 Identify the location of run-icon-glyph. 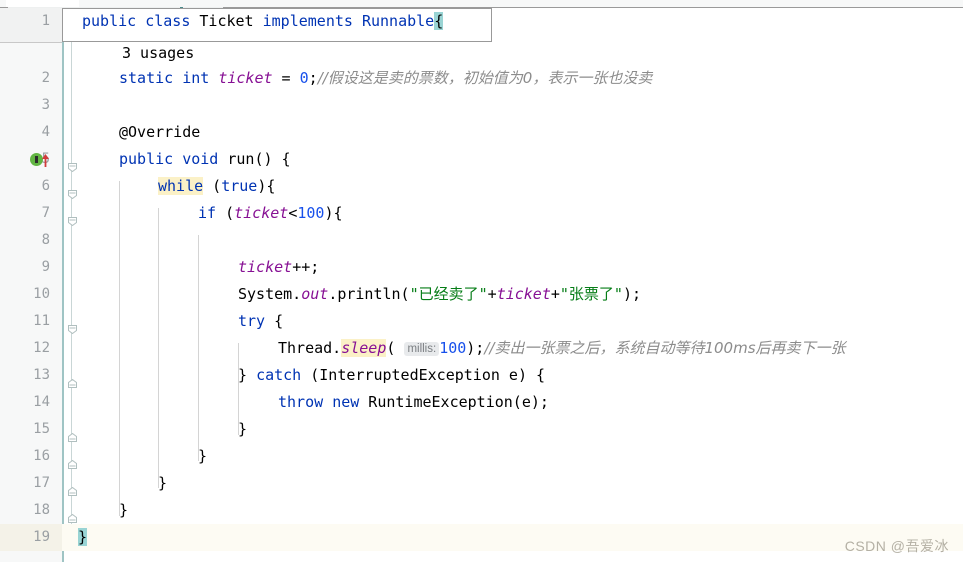
(36, 159).